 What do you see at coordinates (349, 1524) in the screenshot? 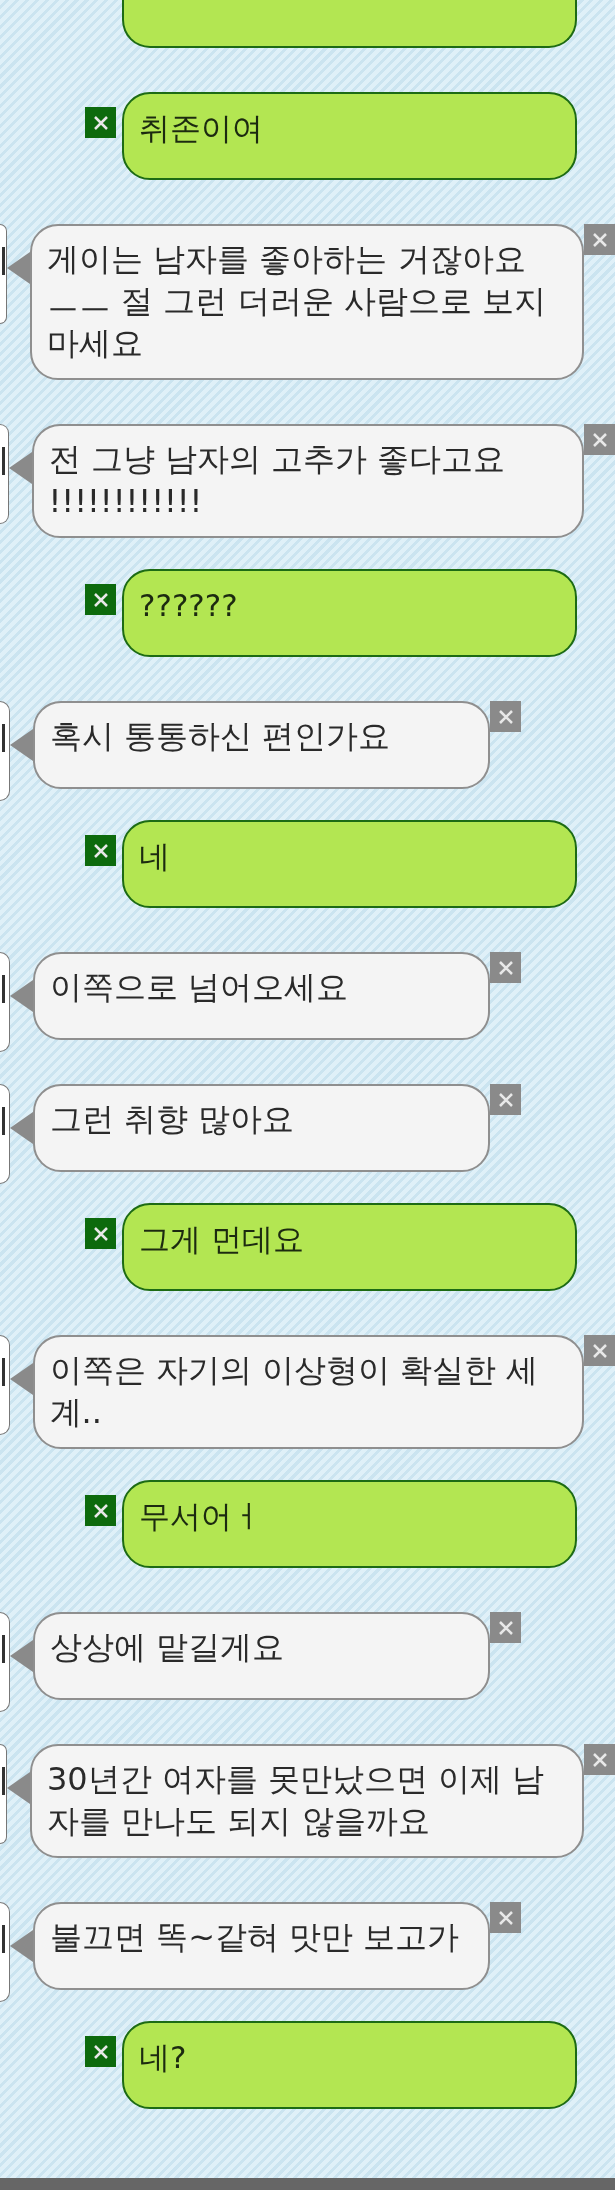
I see `message-bubble: 무서어ㅓ` at bounding box center [349, 1524].